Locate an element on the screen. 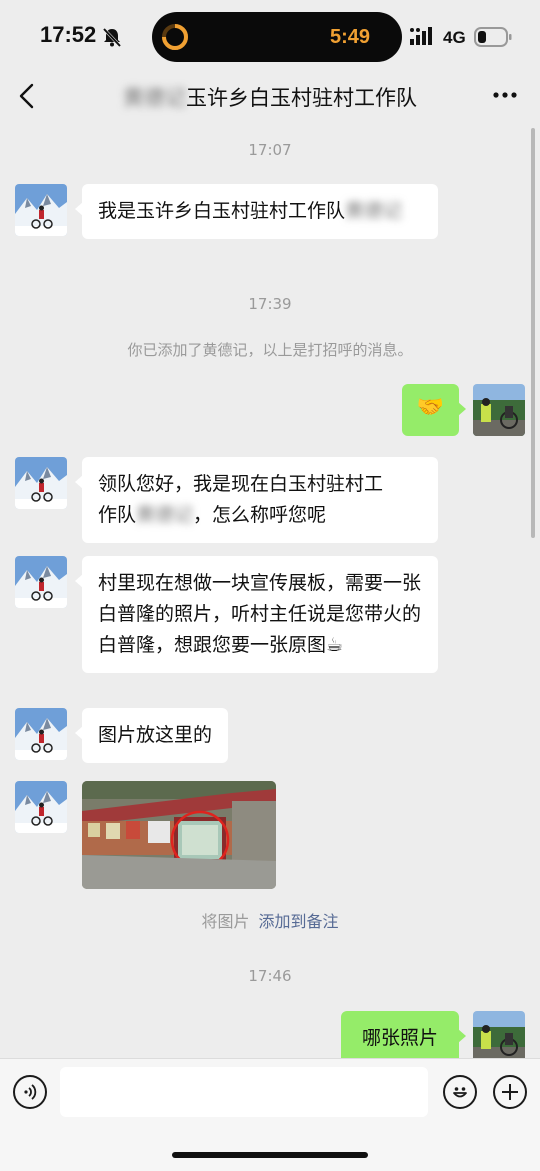  message-bubble-self: 🤝 is located at coordinates (434, 410).